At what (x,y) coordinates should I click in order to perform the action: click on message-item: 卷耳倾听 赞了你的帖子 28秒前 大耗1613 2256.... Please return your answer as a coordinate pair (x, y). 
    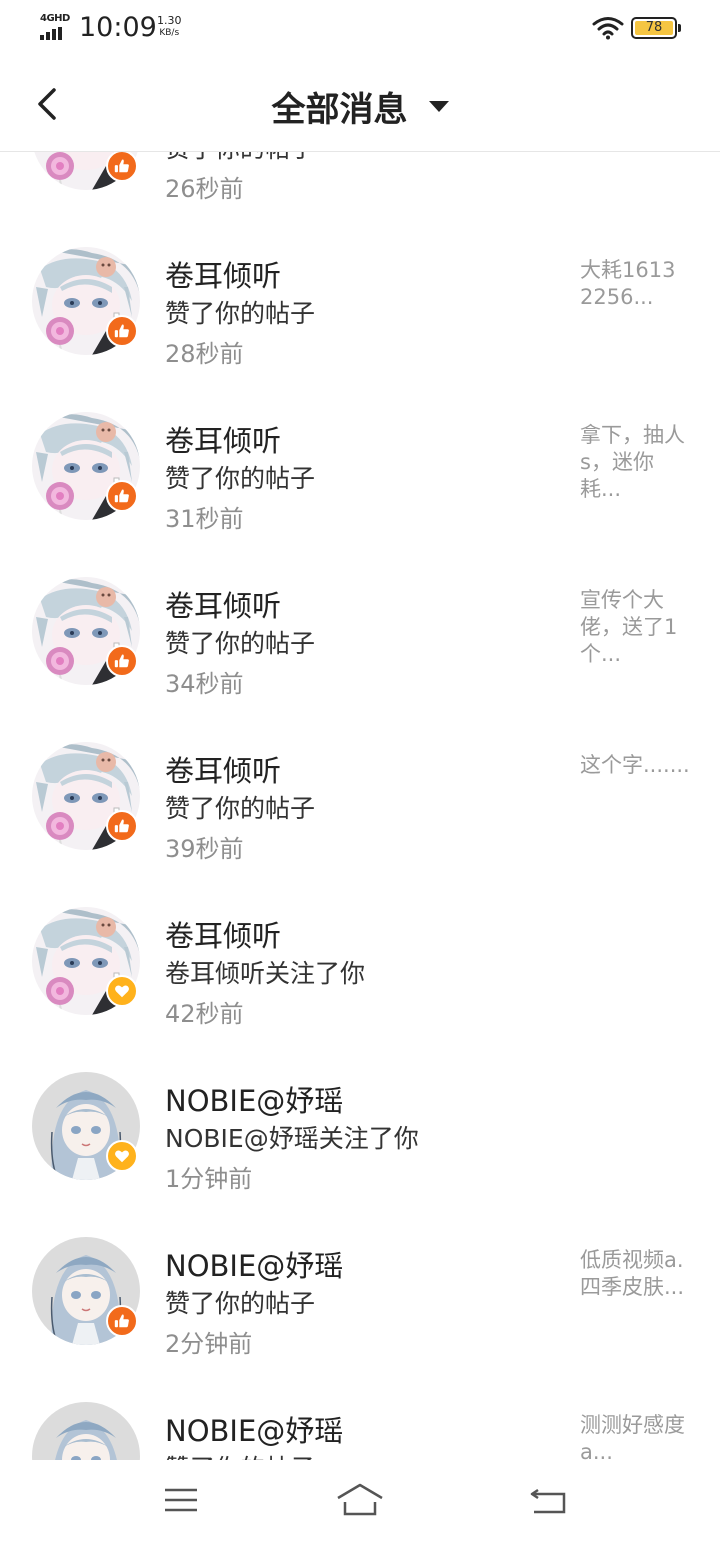
    Looking at the image, I should click on (360, 282).